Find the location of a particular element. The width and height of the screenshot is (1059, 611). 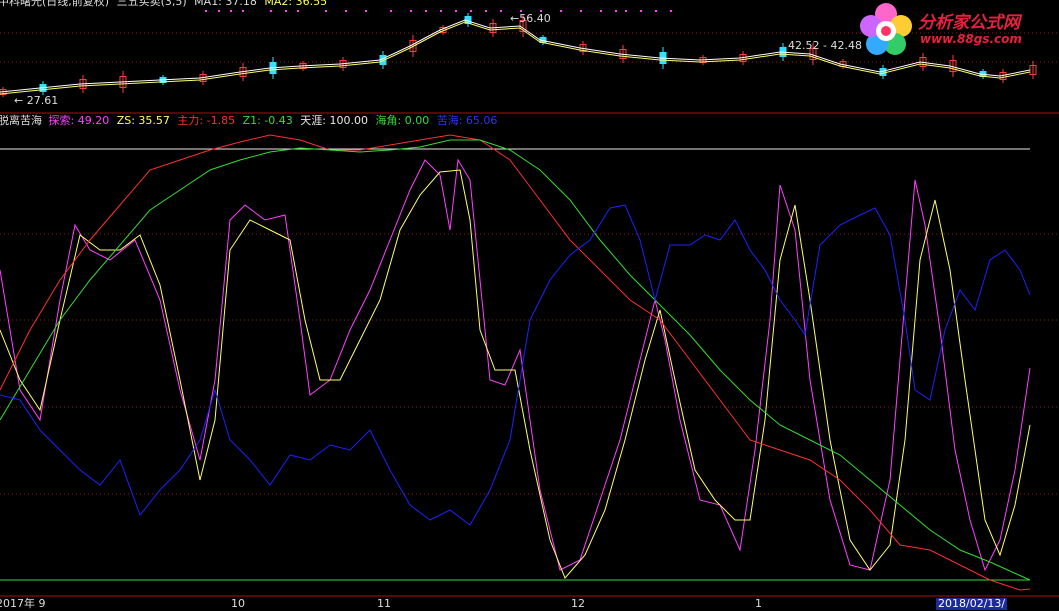

date-tick: 12 is located at coordinates (578, 603).